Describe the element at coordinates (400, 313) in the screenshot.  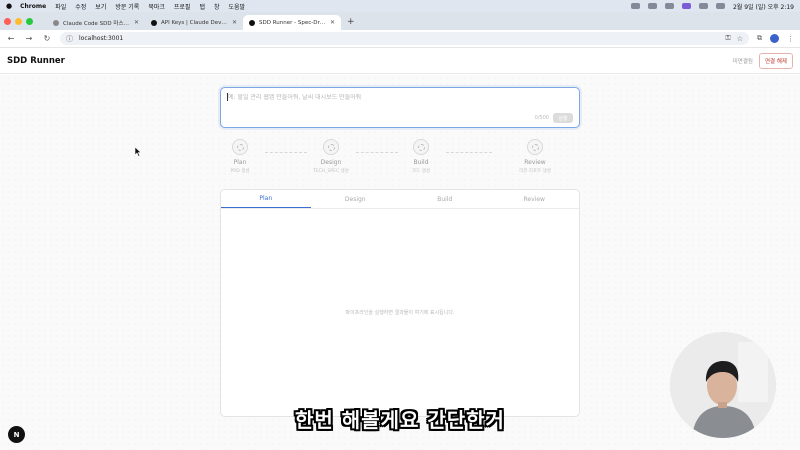
I see `empty-state-message: 파이프라인을 실행하면 결과물이 여기에 표시됩니다.` at that location.